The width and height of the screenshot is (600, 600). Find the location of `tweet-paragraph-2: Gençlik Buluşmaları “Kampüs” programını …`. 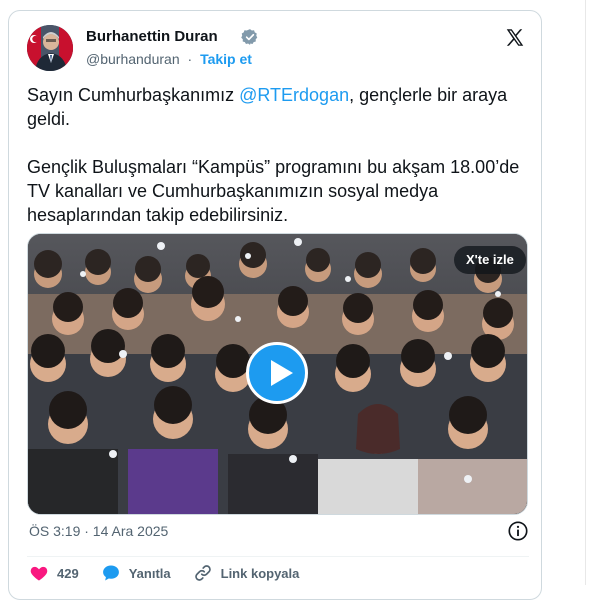

tweet-paragraph-2: Gençlik Buluşmaları “Kampüs” programını … is located at coordinates (273, 191).